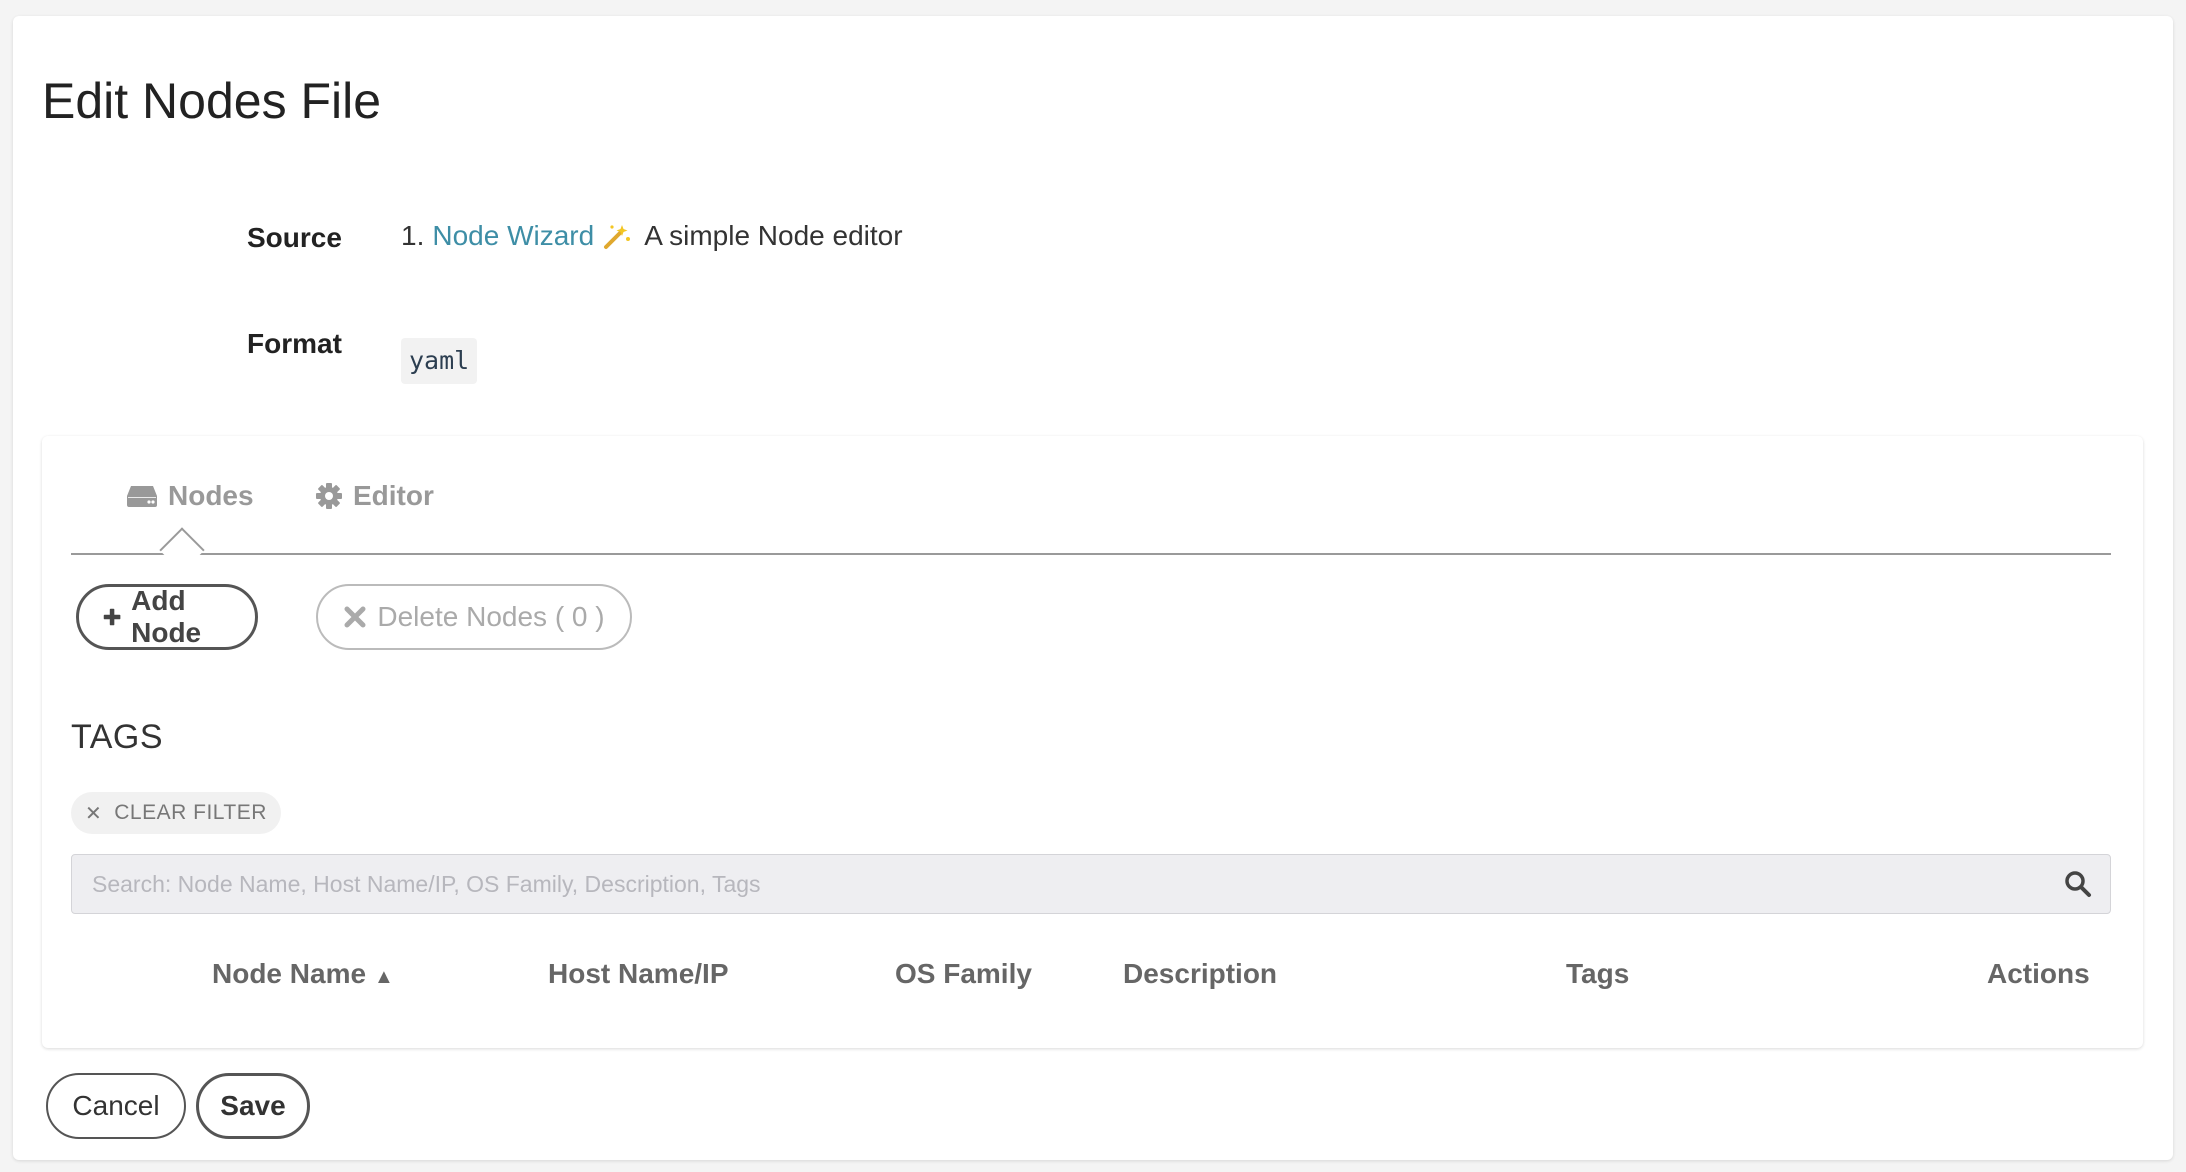 The height and width of the screenshot is (1172, 2186). I want to click on delete-nodes-button: Delete Nodes ( 0 ), so click(474, 617).